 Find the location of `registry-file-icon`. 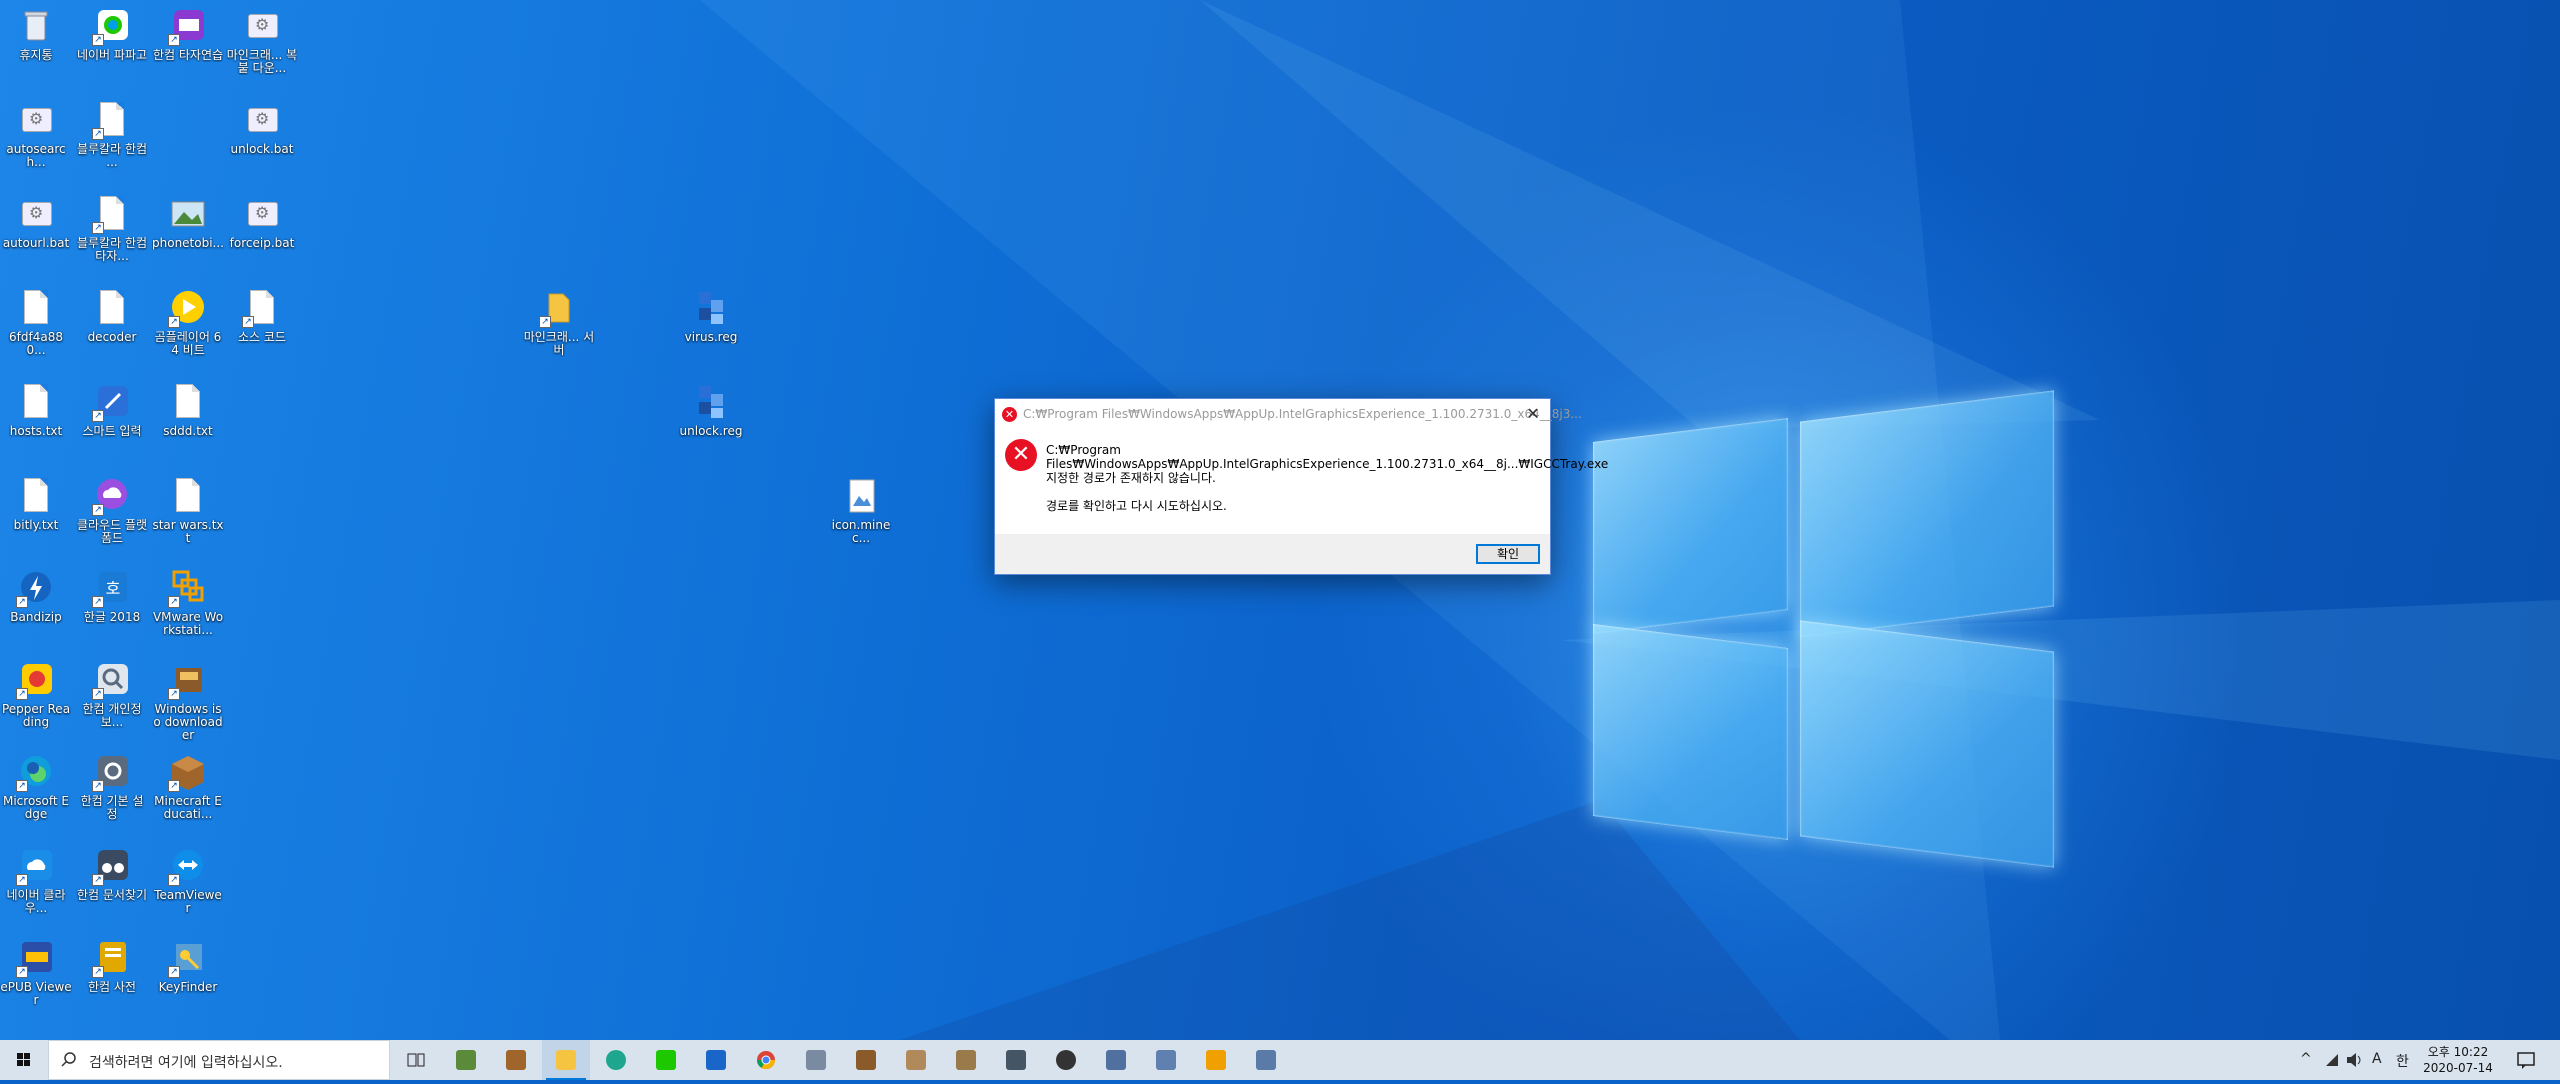

registry-file-icon is located at coordinates (711, 402).